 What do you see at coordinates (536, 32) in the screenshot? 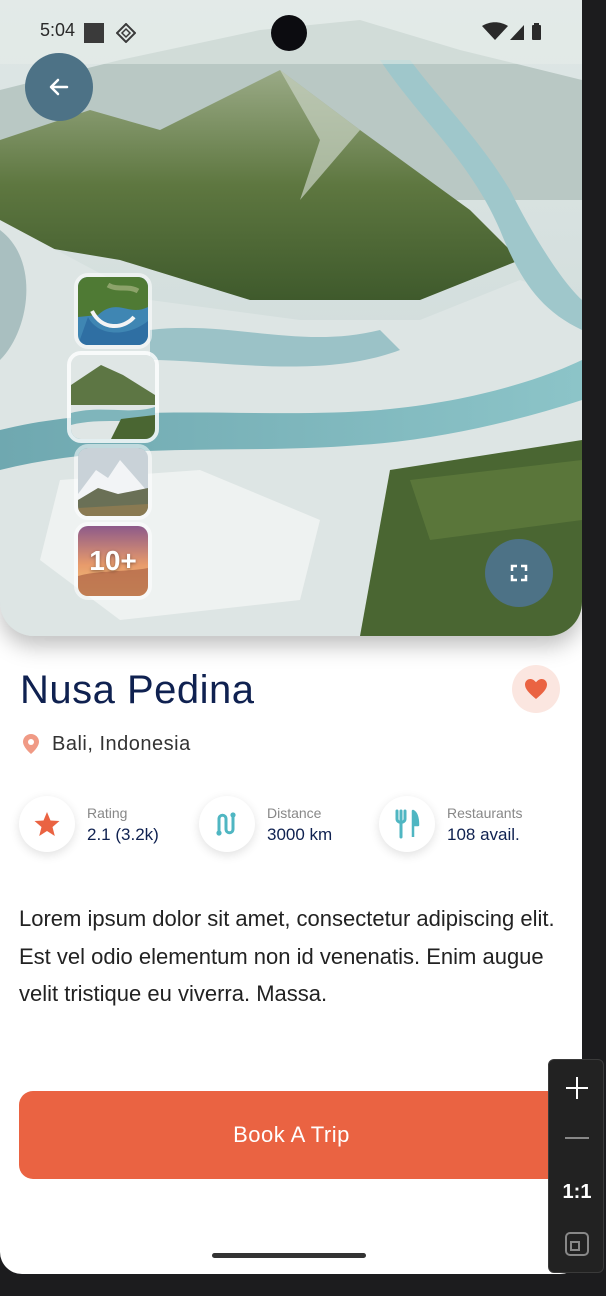
I see `battery-icon` at bounding box center [536, 32].